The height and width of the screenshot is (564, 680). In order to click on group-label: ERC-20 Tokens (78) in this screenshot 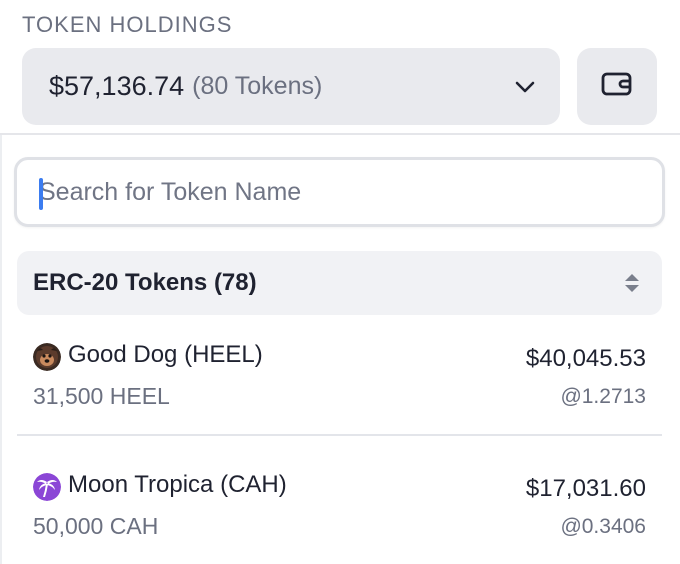, I will do `click(145, 282)`.